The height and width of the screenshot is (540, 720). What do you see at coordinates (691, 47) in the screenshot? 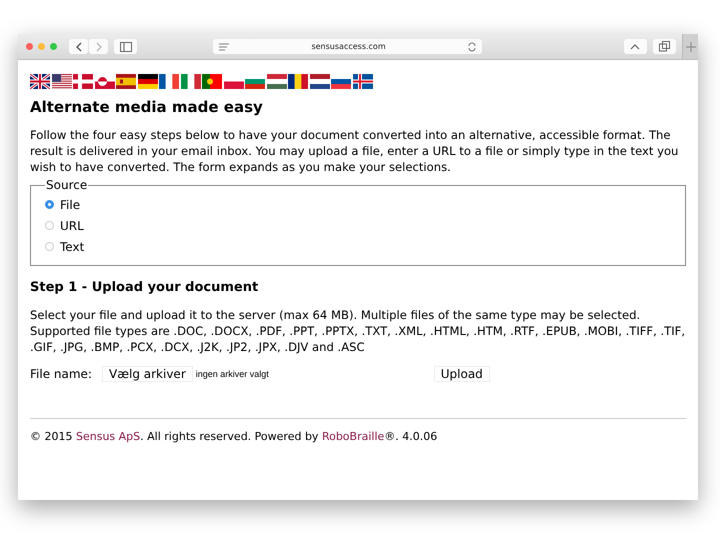
I see `plus-icon` at bounding box center [691, 47].